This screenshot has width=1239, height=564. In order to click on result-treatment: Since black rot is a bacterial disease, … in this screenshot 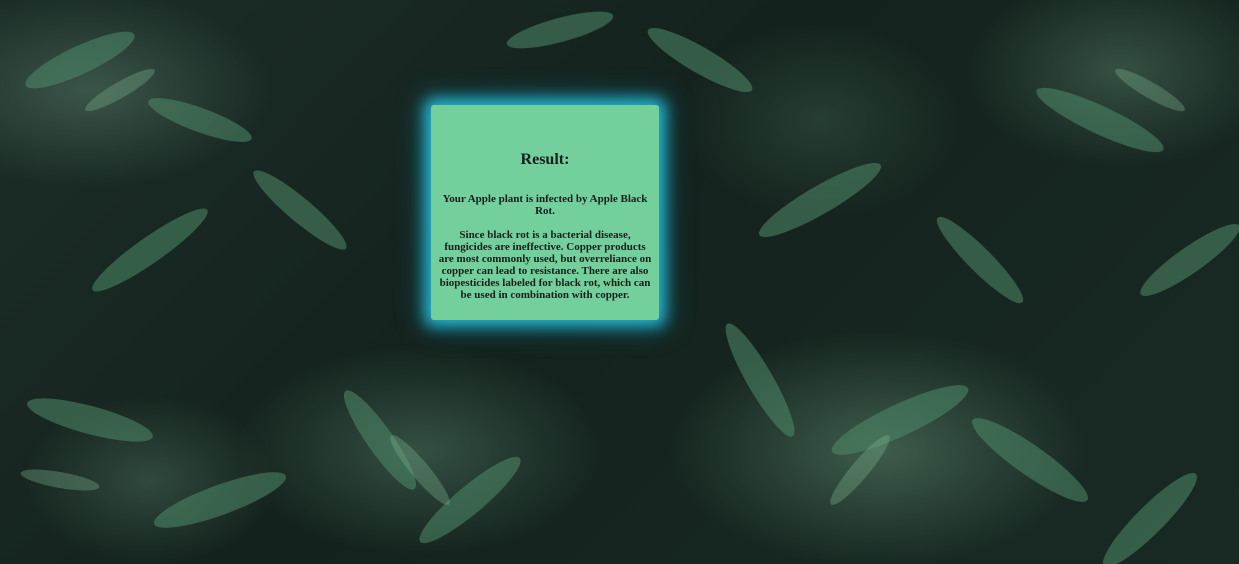, I will do `click(545, 265)`.